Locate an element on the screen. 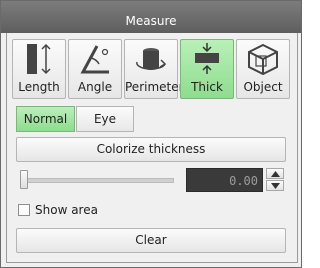  arrow-up-icon is located at coordinates (275, 174).